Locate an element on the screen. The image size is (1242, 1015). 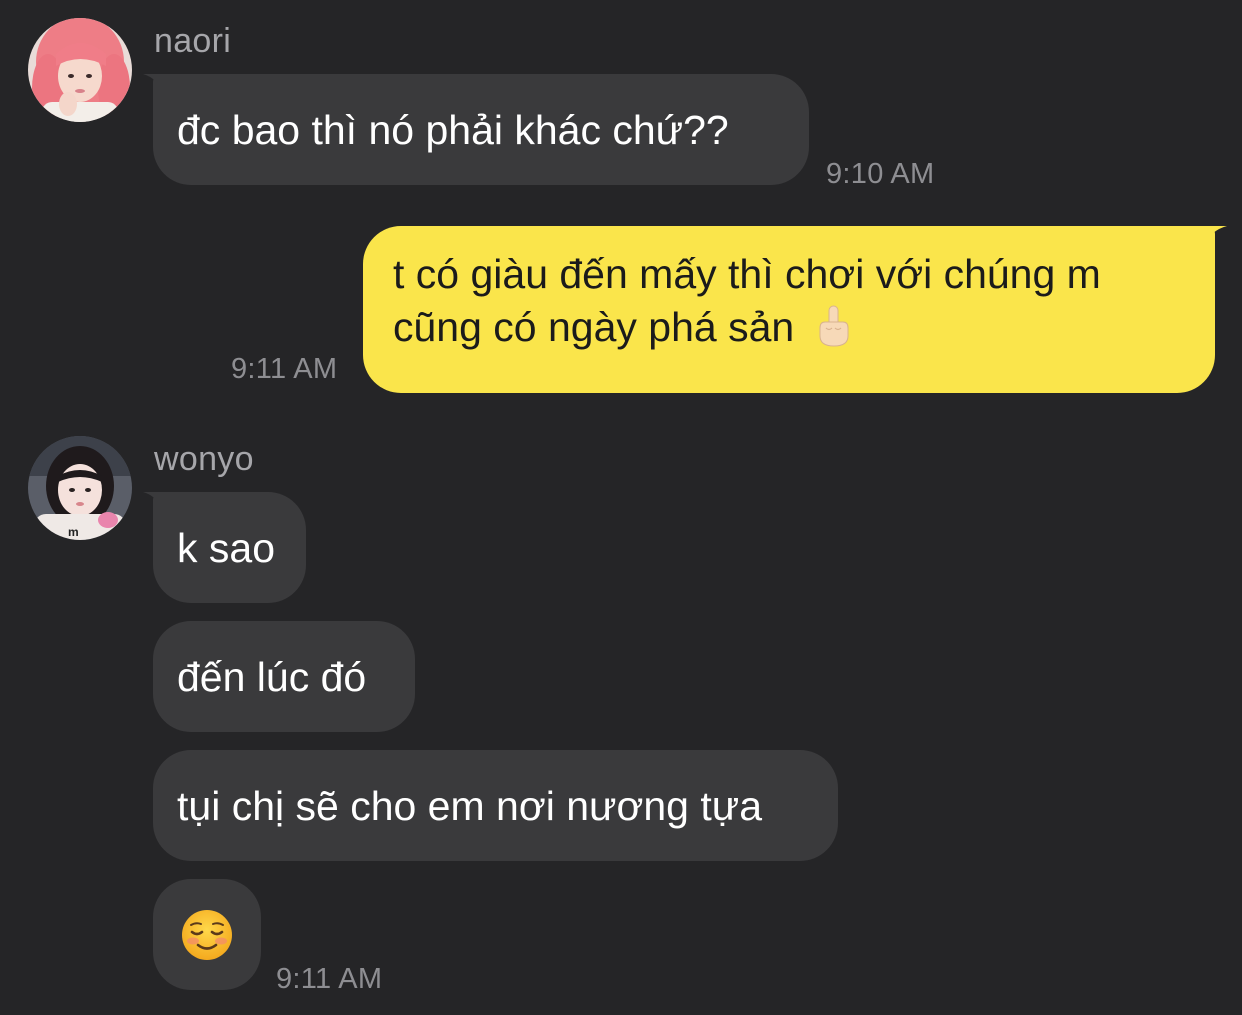
message-text-line2: cũng có ngày phá sản is located at coordinates (594, 327).